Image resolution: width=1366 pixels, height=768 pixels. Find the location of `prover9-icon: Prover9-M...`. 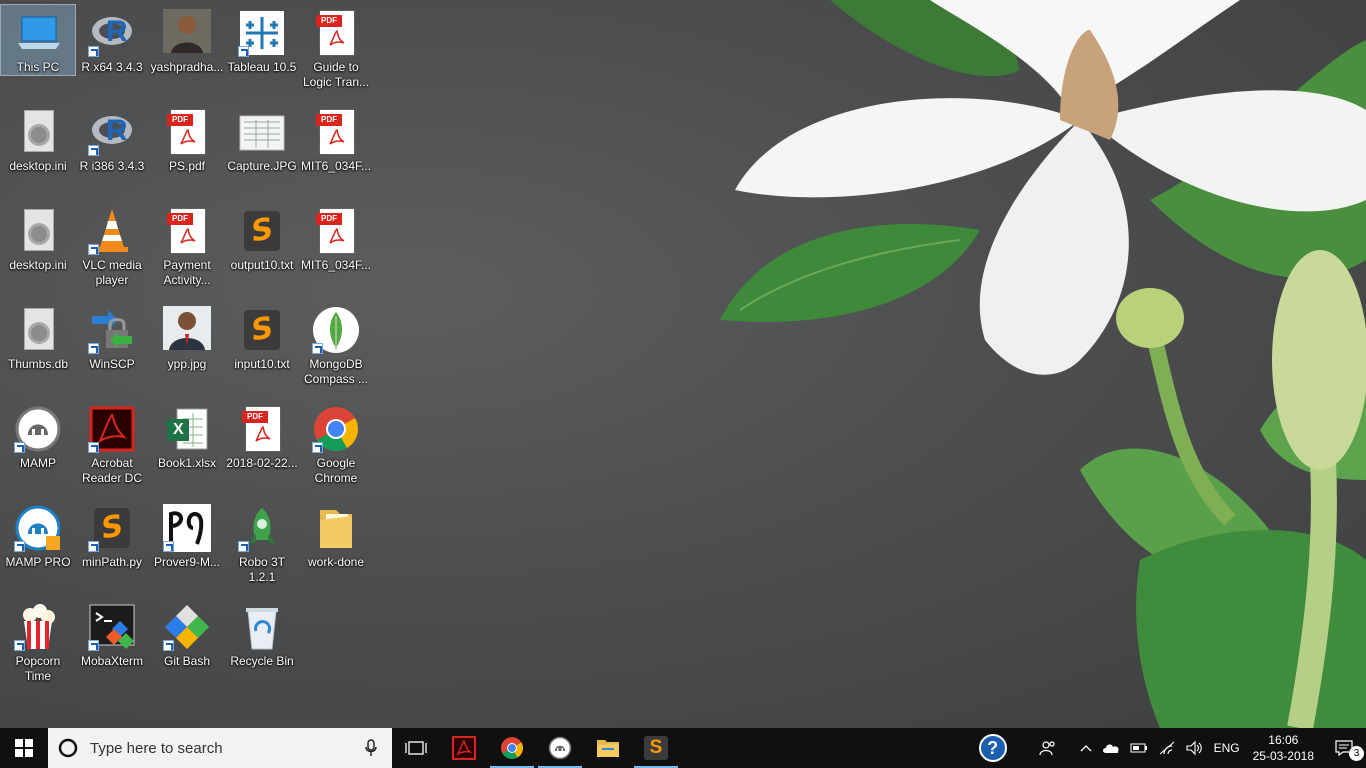

prover9-icon: Prover9-M... is located at coordinates (187, 546).